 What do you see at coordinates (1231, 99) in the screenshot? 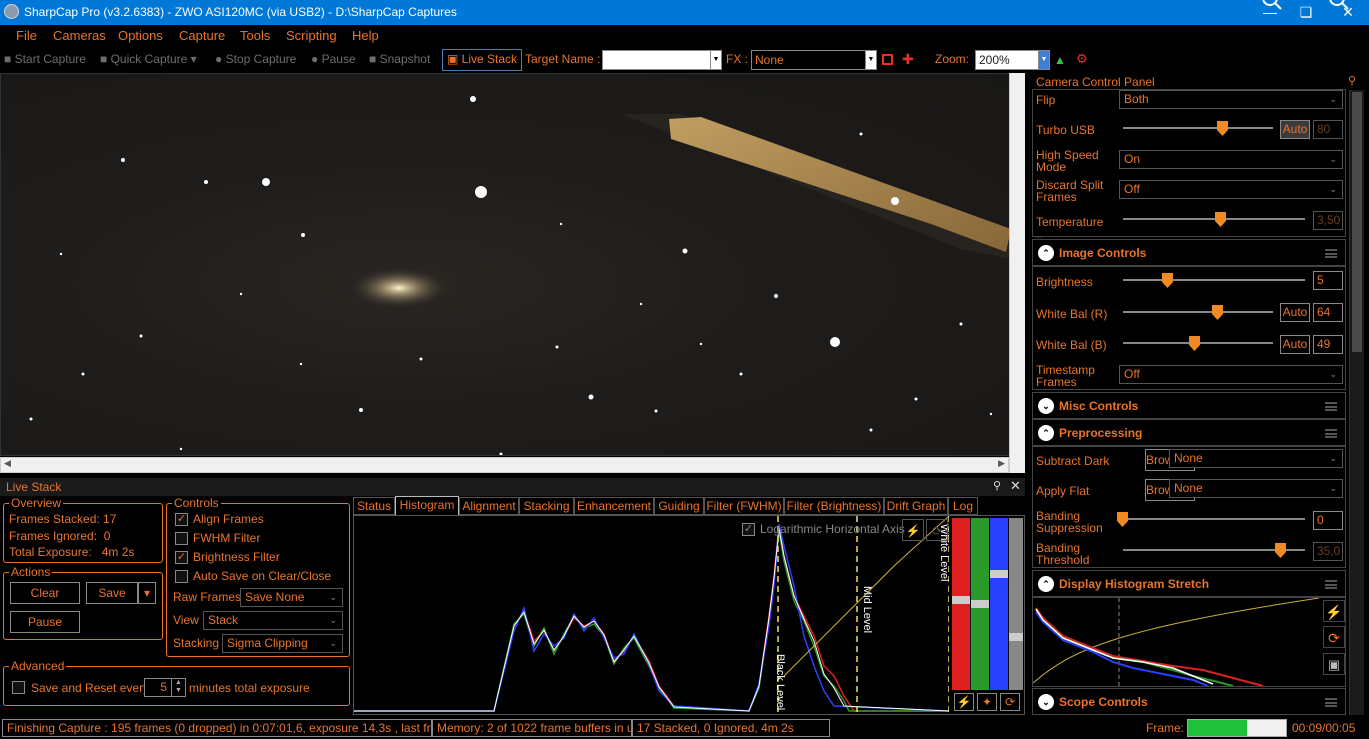
I see `flip-select: Both ⌄` at bounding box center [1231, 99].